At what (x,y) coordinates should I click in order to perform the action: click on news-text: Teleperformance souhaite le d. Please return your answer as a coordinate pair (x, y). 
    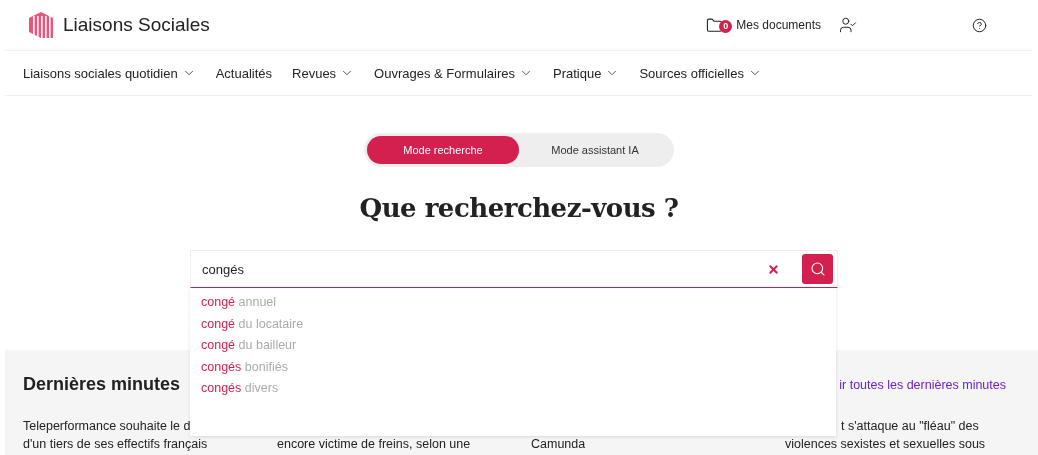
    Looking at the image, I should click on (107, 426).